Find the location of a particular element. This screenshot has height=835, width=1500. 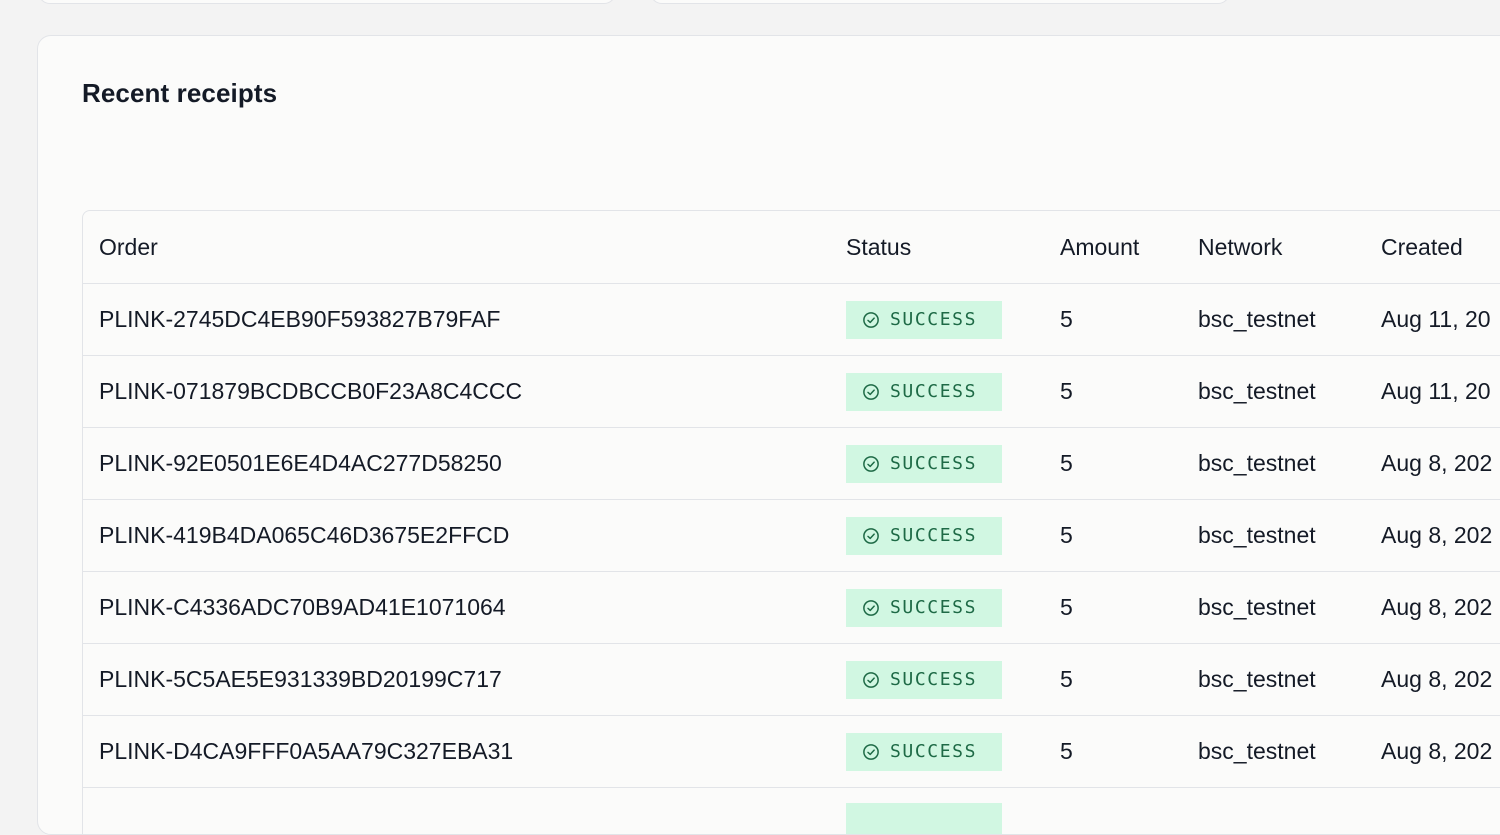

order-id: PLINK-92E0501E6E4D4AC277D58250 is located at coordinates (300, 463).